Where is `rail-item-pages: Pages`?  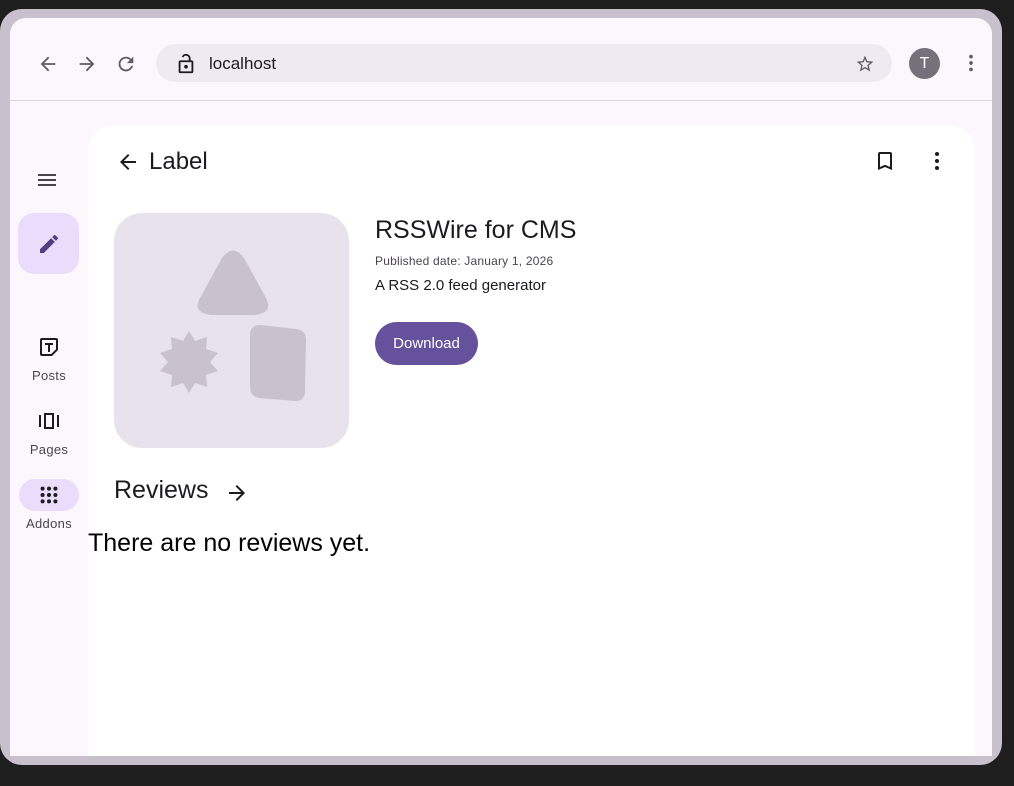
rail-item-pages: Pages is located at coordinates (49, 431).